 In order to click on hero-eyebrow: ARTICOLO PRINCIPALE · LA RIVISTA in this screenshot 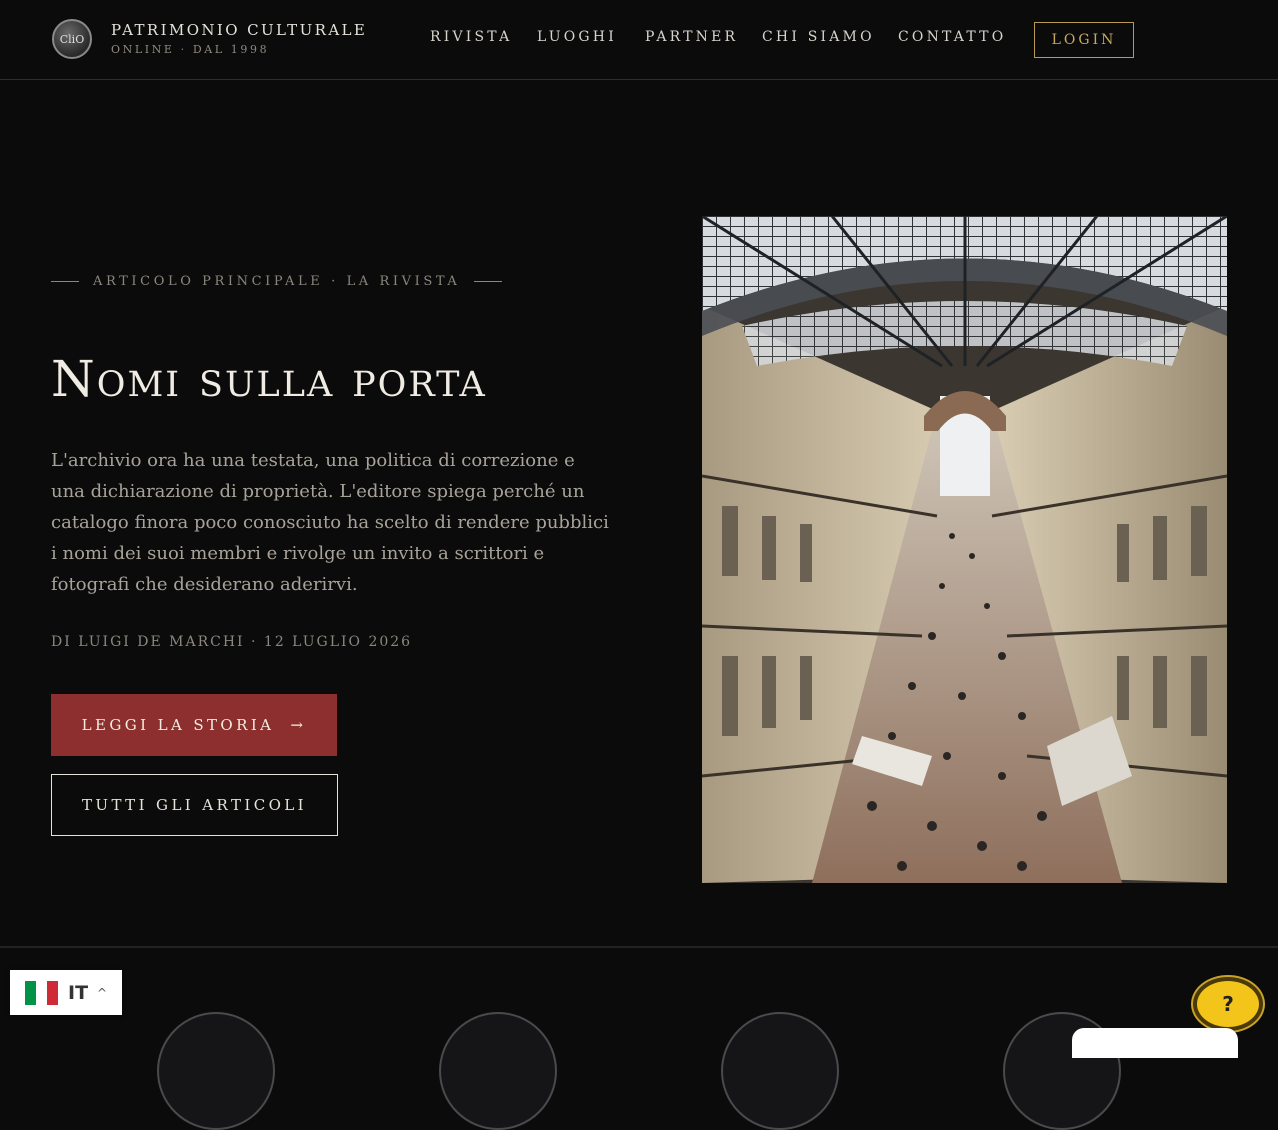, I will do `click(277, 281)`.